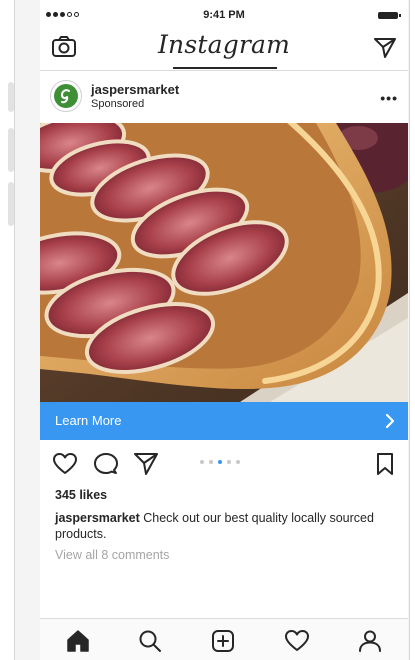 The width and height of the screenshot is (415, 660). Describe the element at coordinates (389, 98) in the screenshot. I see `more-options-icon: •••` at that location.